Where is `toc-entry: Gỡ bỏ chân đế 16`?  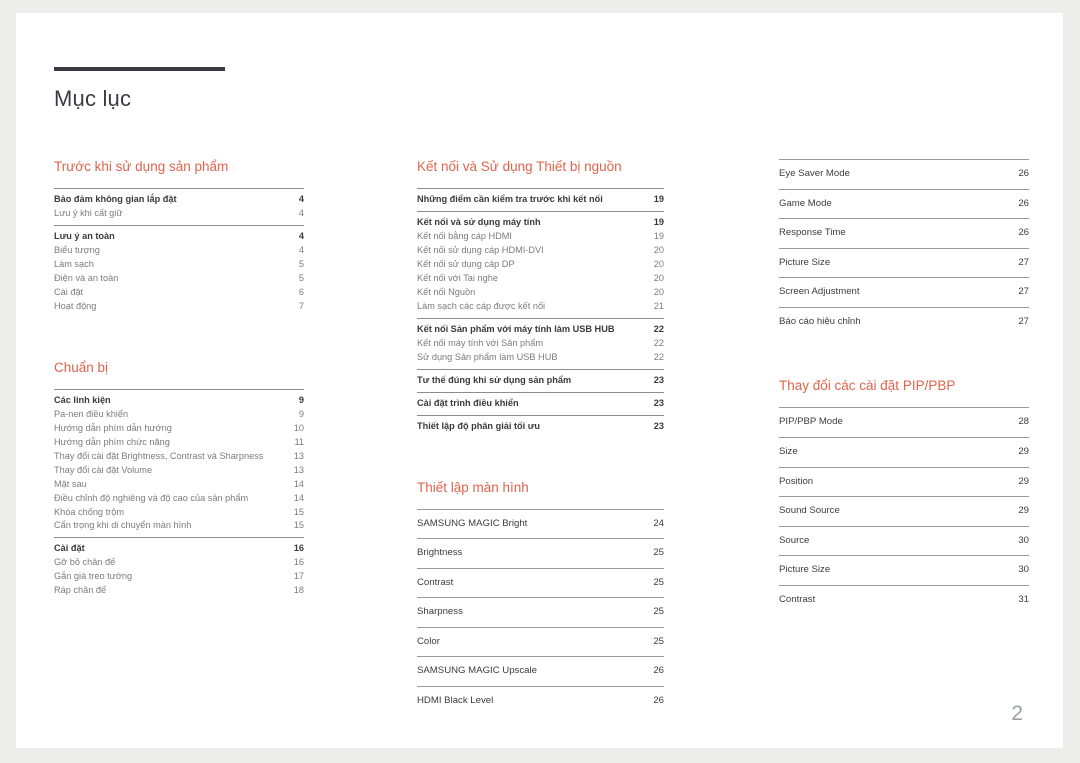 toc-entry: Gỡ bỏ chân đế 16 is located at coordinates (179, 563).